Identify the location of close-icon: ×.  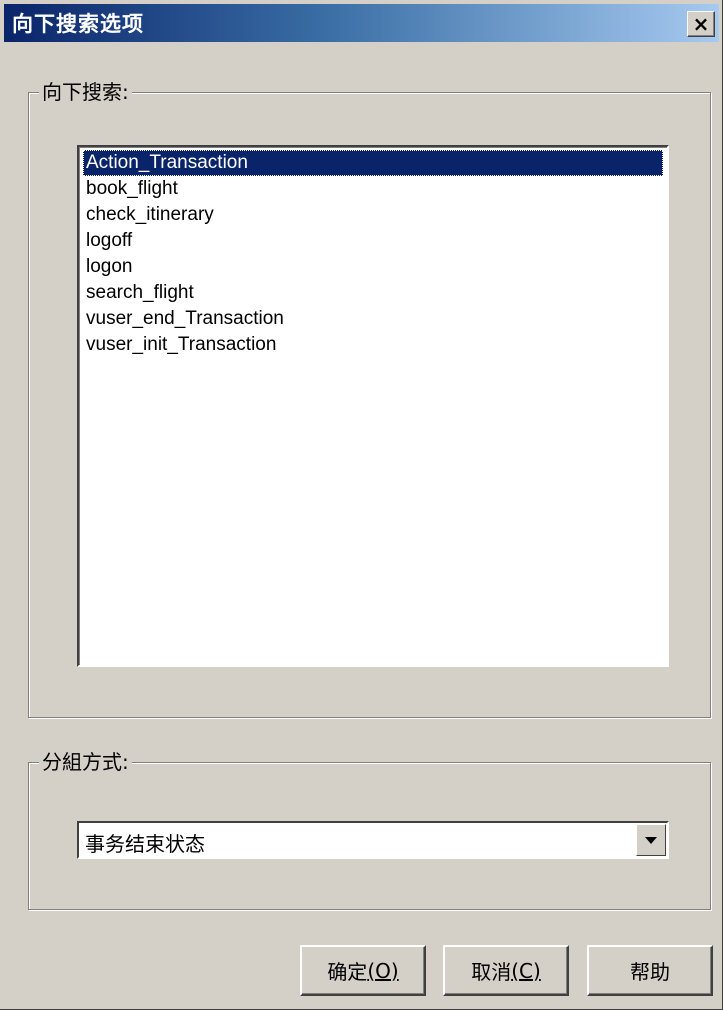
(701, 24).